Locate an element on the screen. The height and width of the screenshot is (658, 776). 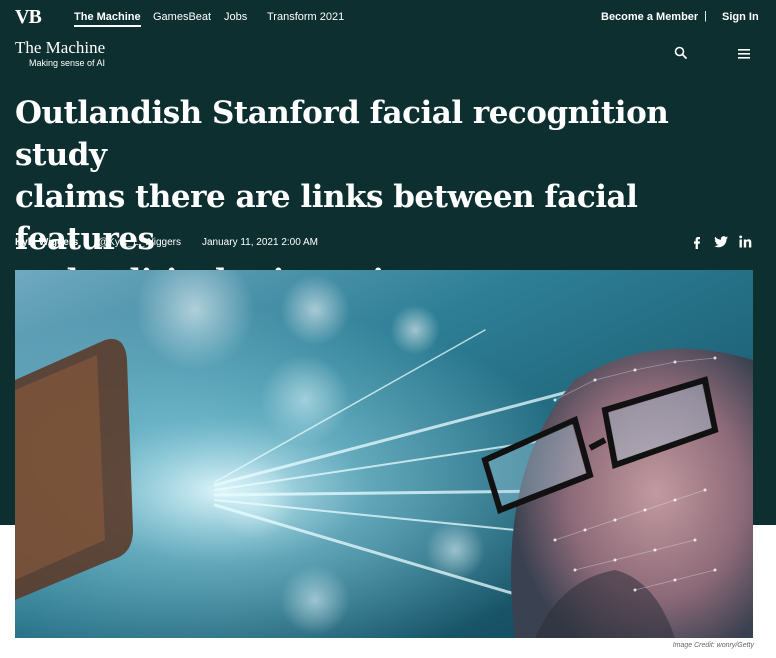
share-facebook-button is located at coordinates (697, 242).